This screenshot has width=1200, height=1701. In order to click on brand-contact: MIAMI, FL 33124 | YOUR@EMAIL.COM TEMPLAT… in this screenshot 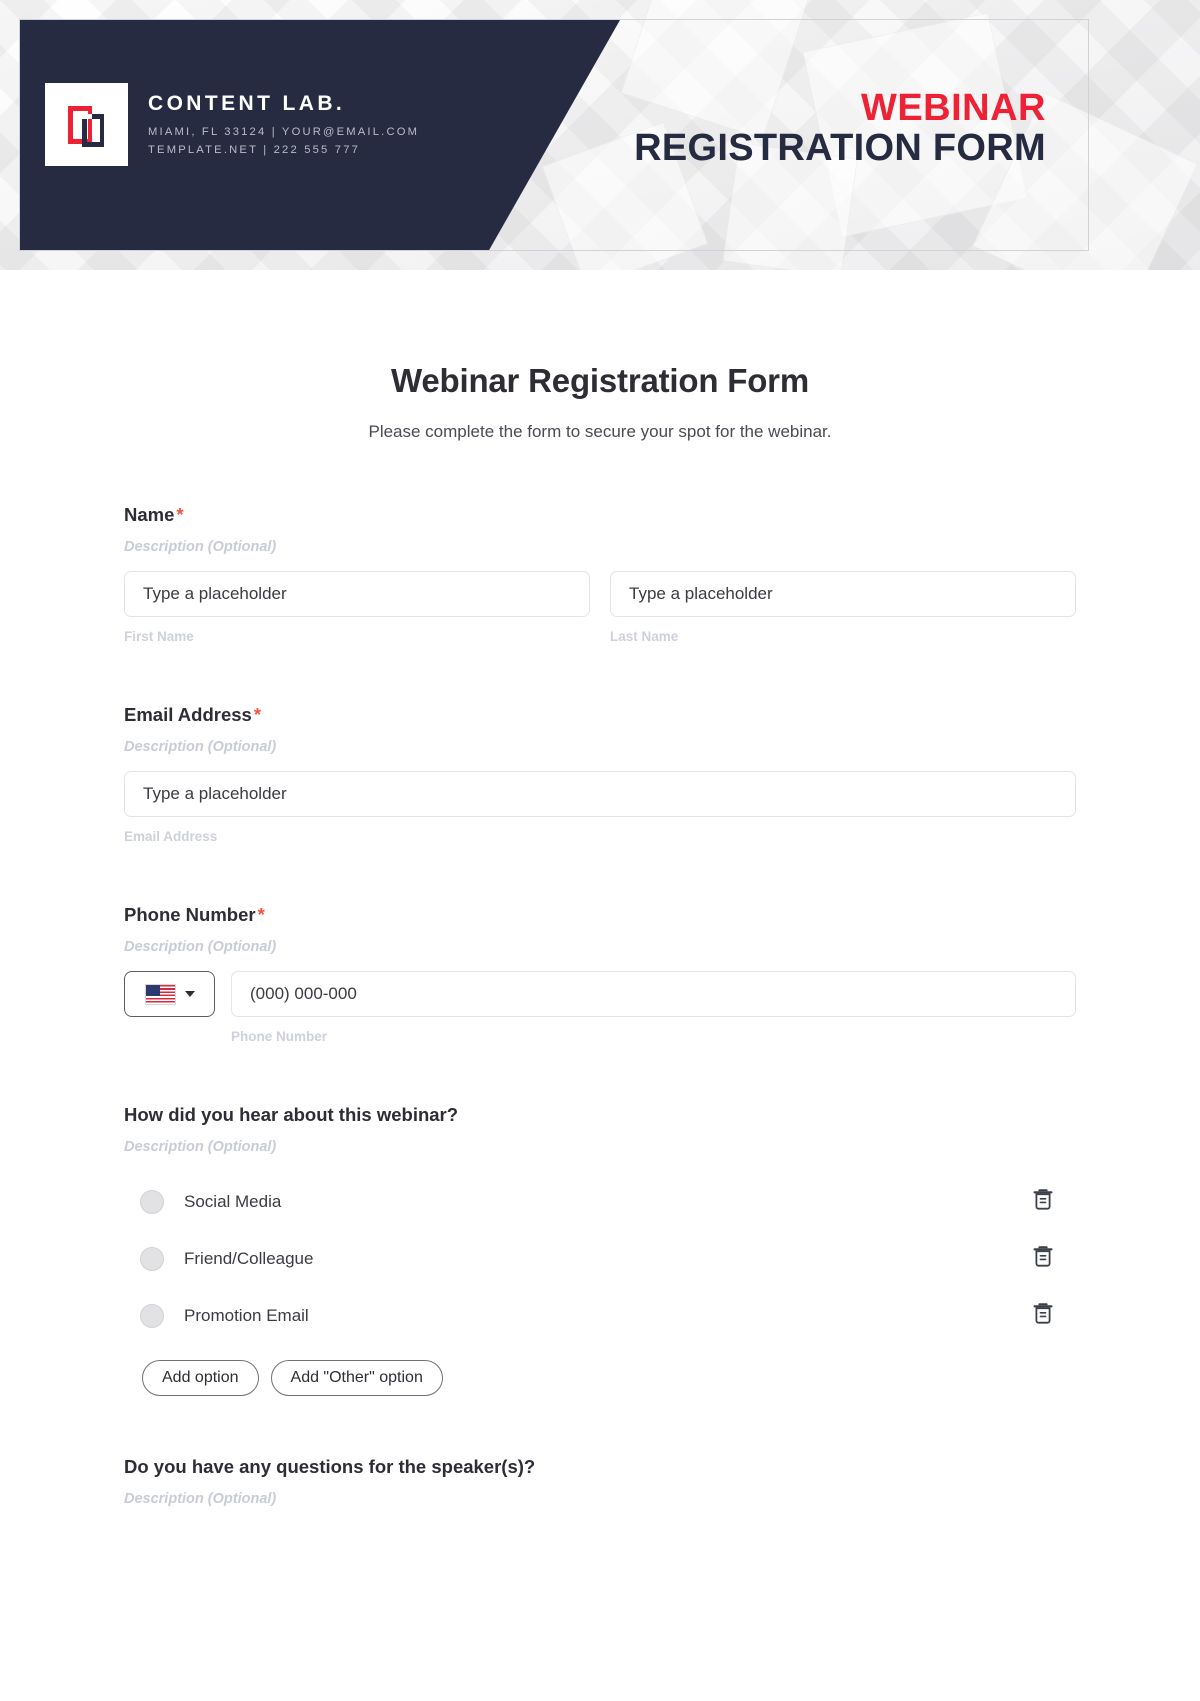, I will do `click(283, 141)`.